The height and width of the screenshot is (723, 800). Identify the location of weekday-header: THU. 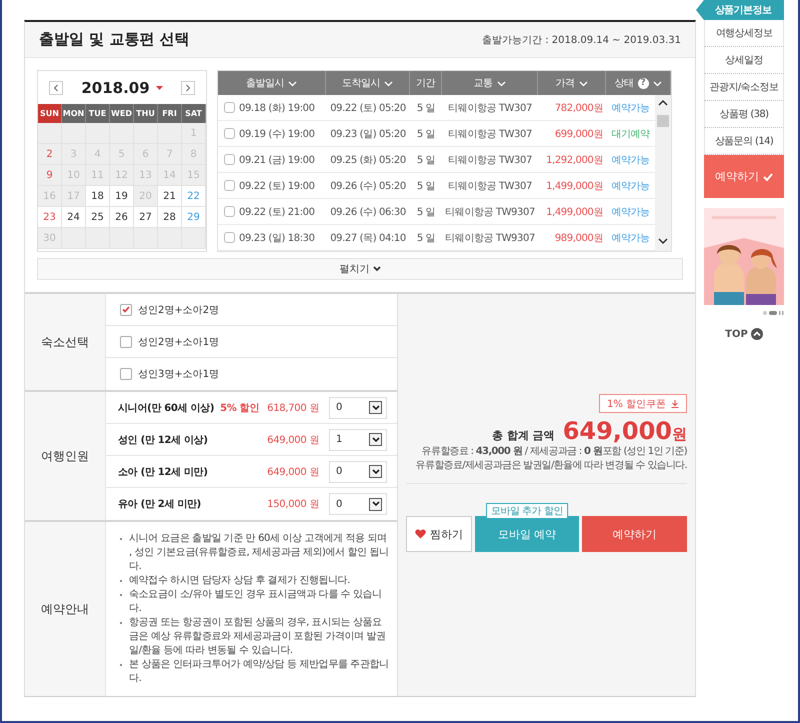
(146, 113).